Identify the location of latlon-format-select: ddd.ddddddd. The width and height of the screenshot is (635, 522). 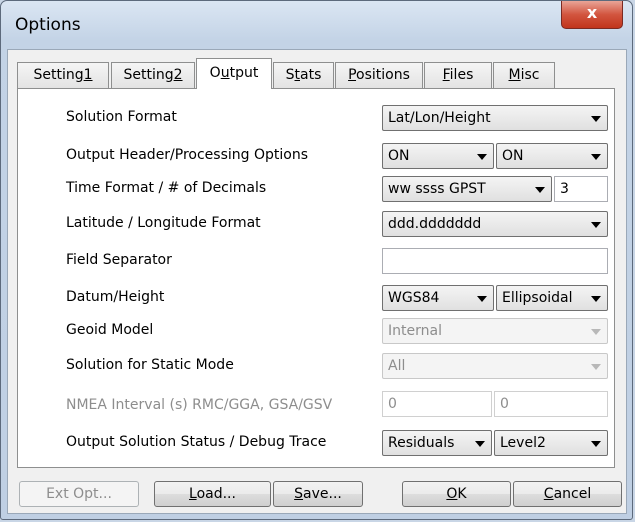
(495, 224).